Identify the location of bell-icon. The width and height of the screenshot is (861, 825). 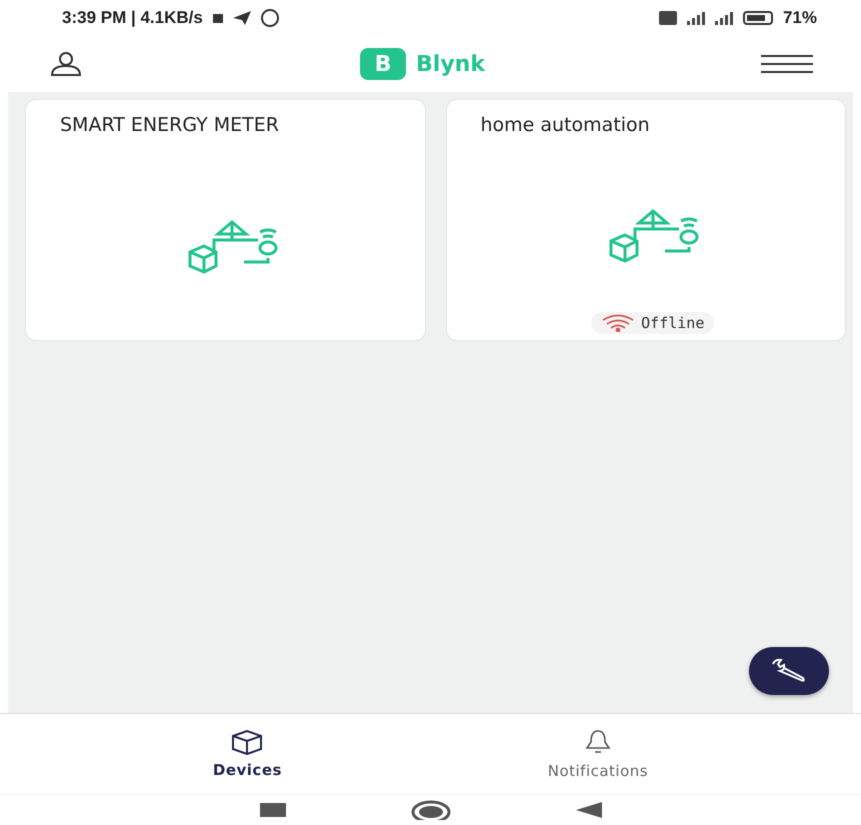
(598, 742).